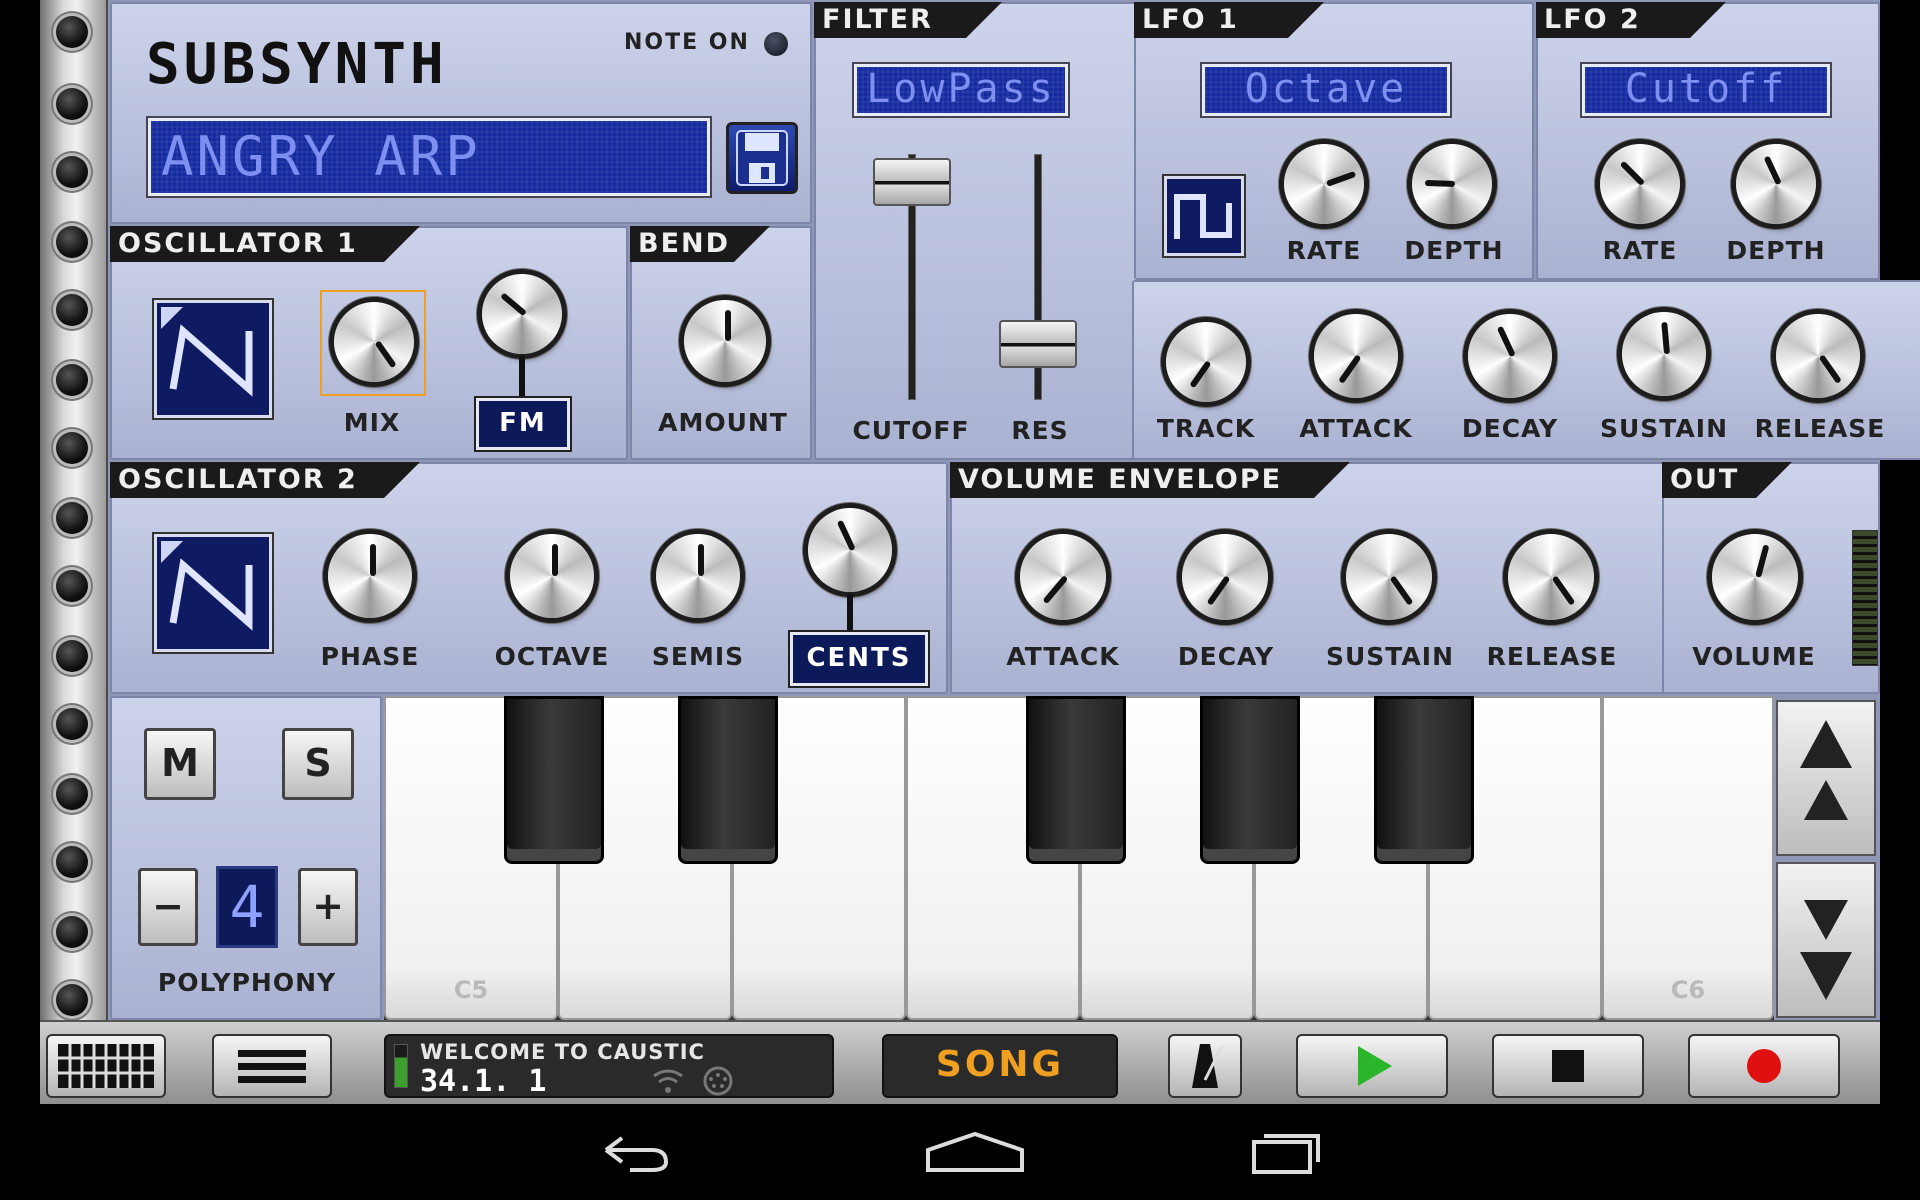 The height and width of the screenshot is (1200, 1920). I want to click on vol-decay-knob, so click(1225, 577).